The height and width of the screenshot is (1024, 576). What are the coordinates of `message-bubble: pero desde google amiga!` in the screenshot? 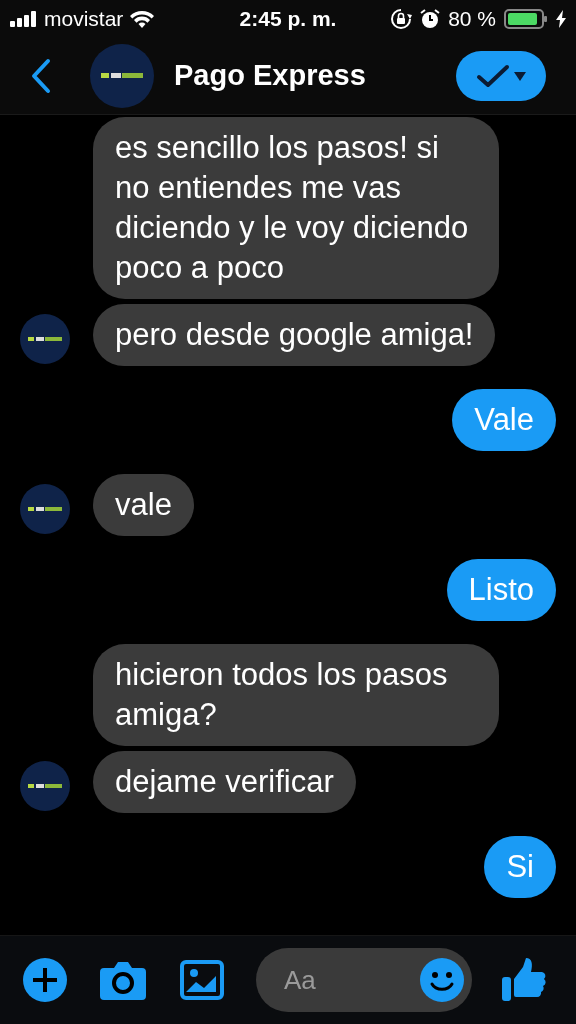 It's located at (294, 335).